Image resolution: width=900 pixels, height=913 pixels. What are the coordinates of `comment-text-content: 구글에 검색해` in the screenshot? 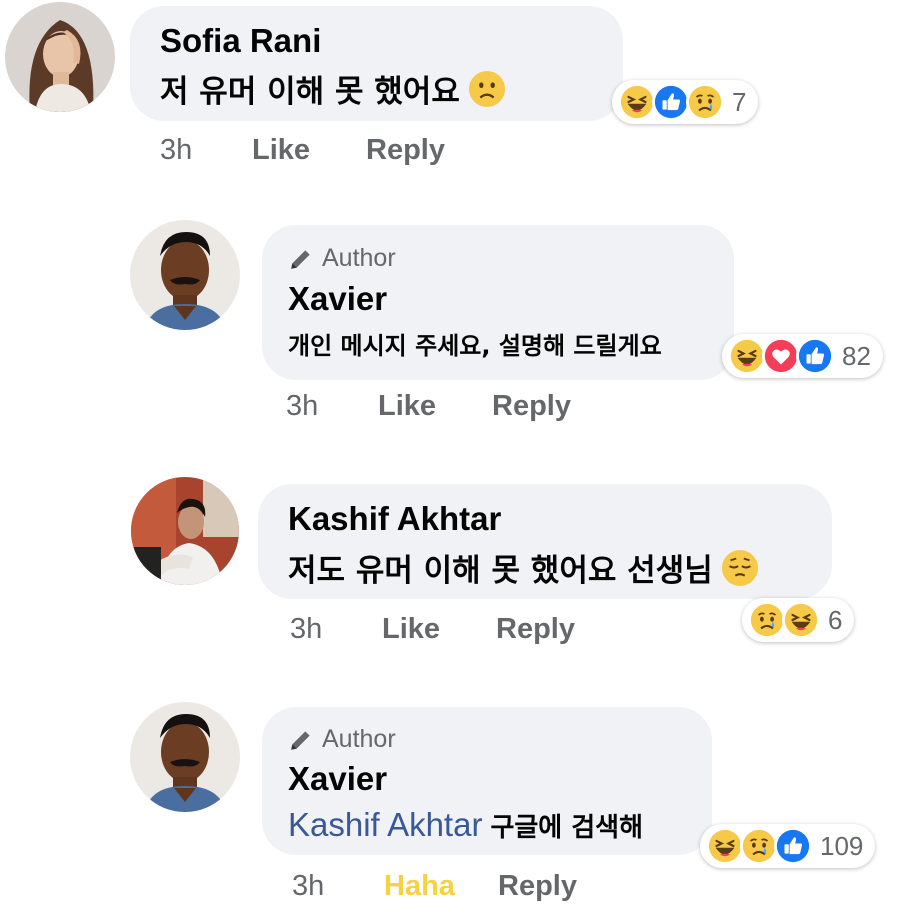 It's located at (567, 827).